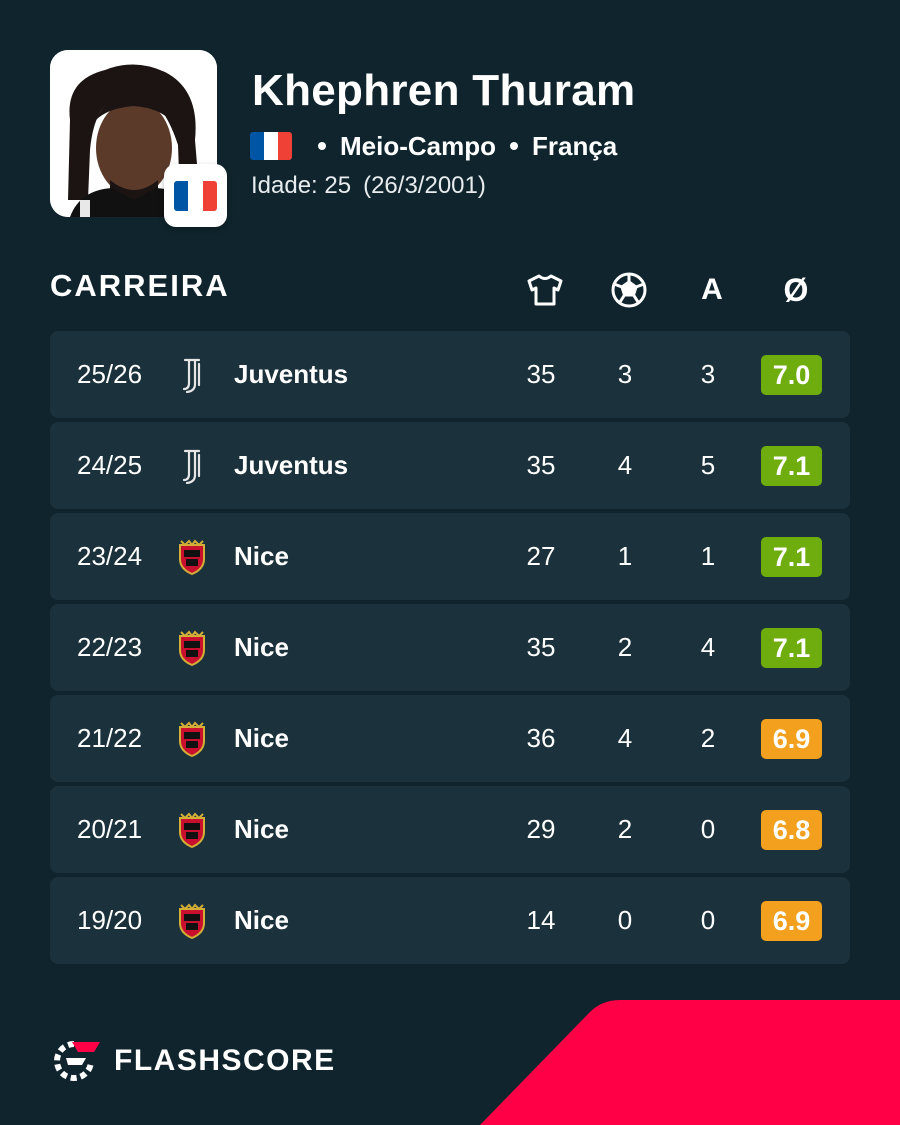  Describe the element at coordinates (110, 738) in the screenshot. I see `season: 21/22` at that location.